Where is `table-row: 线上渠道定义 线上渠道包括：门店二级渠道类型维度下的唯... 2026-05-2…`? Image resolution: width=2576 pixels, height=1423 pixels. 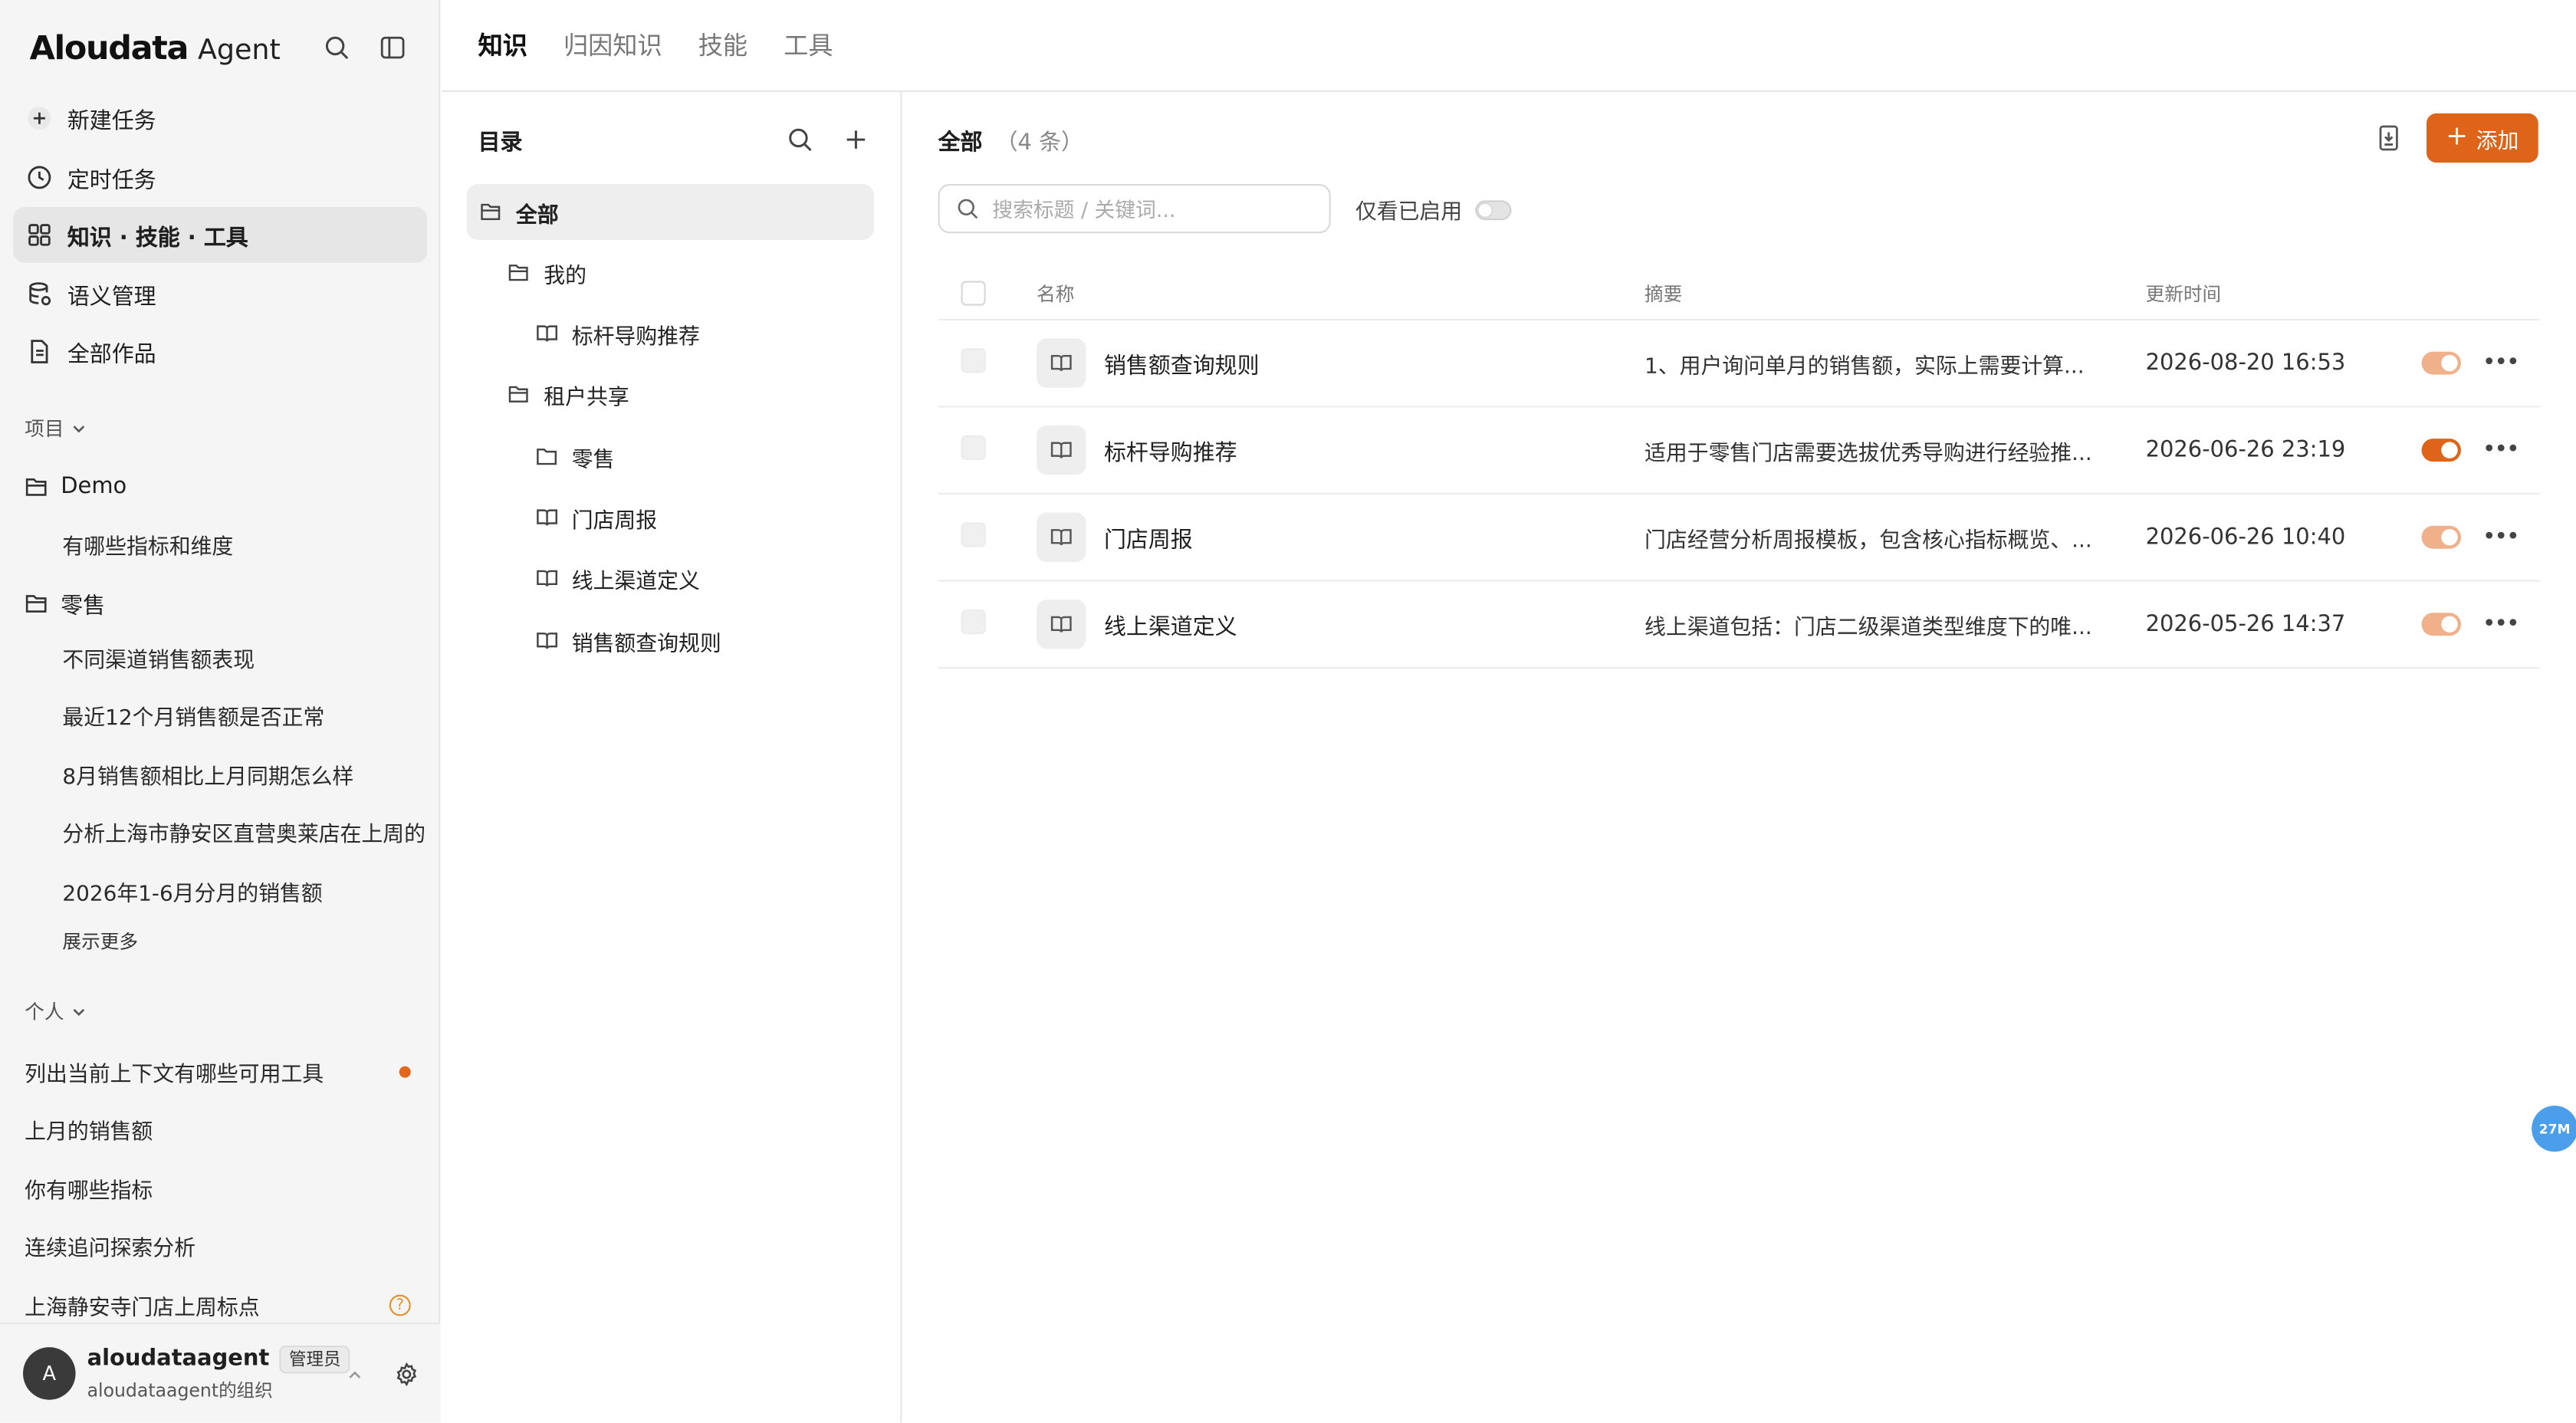
table-row: 线上渠道定义 线上渠道包括：门店二级渠道类型维度下的唯... 2026-05-2… is located at coordinates (1739, 625).